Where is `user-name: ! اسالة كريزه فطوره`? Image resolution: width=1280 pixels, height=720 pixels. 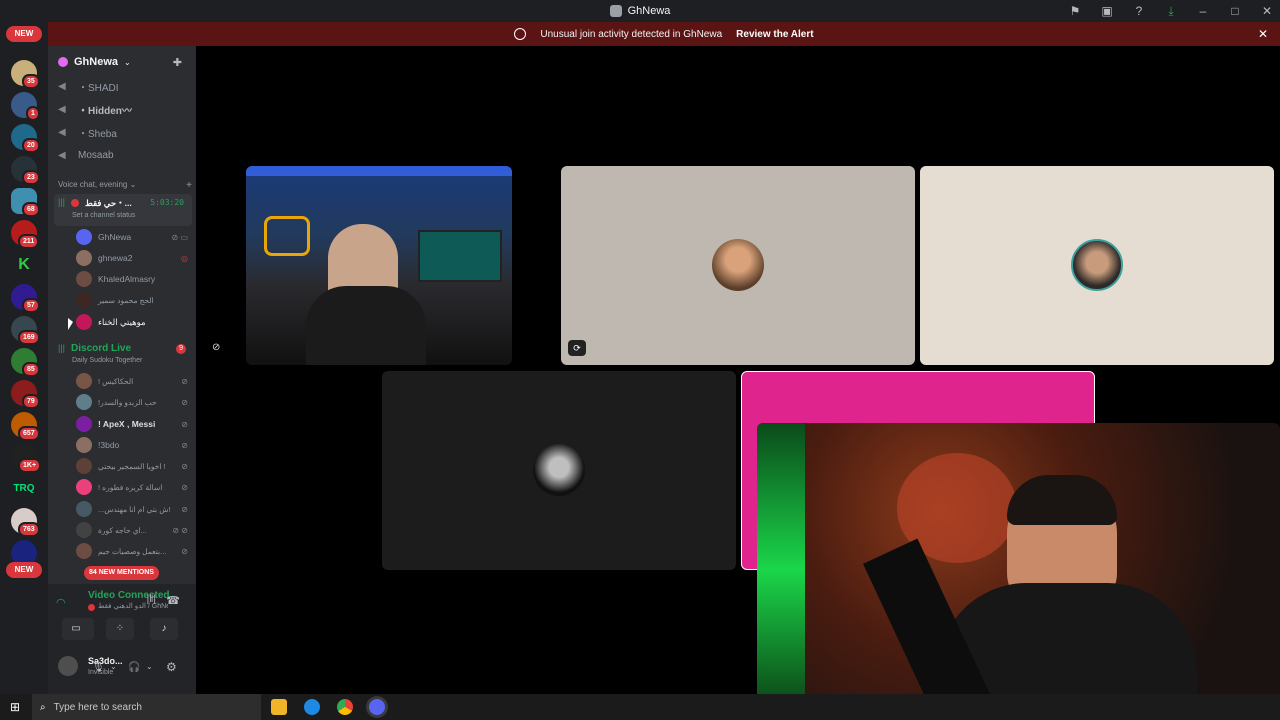
user-name: ! اسالة كريزه فطوره is located at coordinates (130, 487).